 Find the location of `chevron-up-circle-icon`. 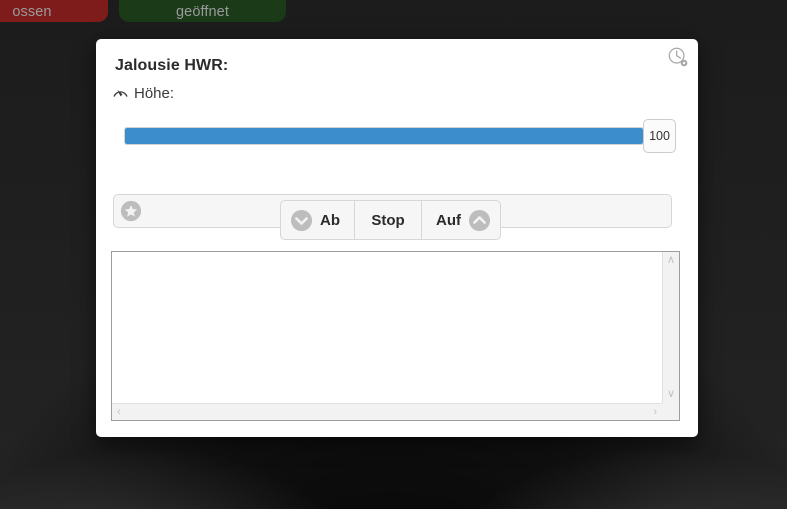

chevron-up-circle-icon is located at coordinates (479, 220).